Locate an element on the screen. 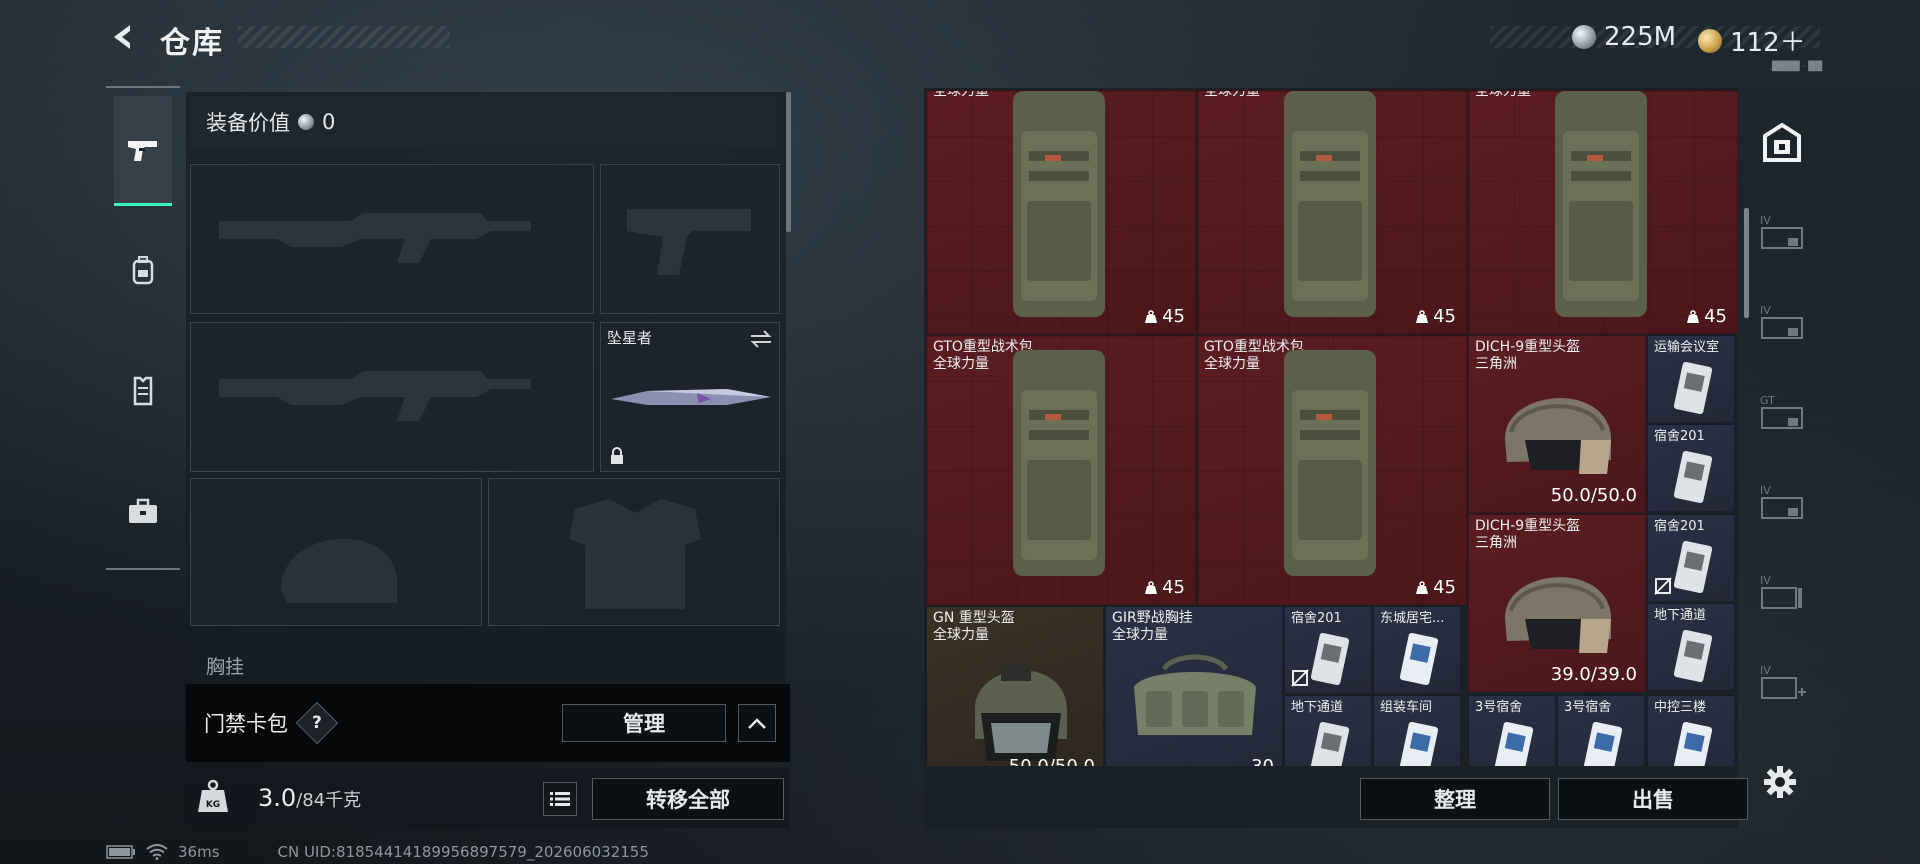 This screenshot has width=1920, height=864. backpack-icon is located at coordinates (1059, 204).